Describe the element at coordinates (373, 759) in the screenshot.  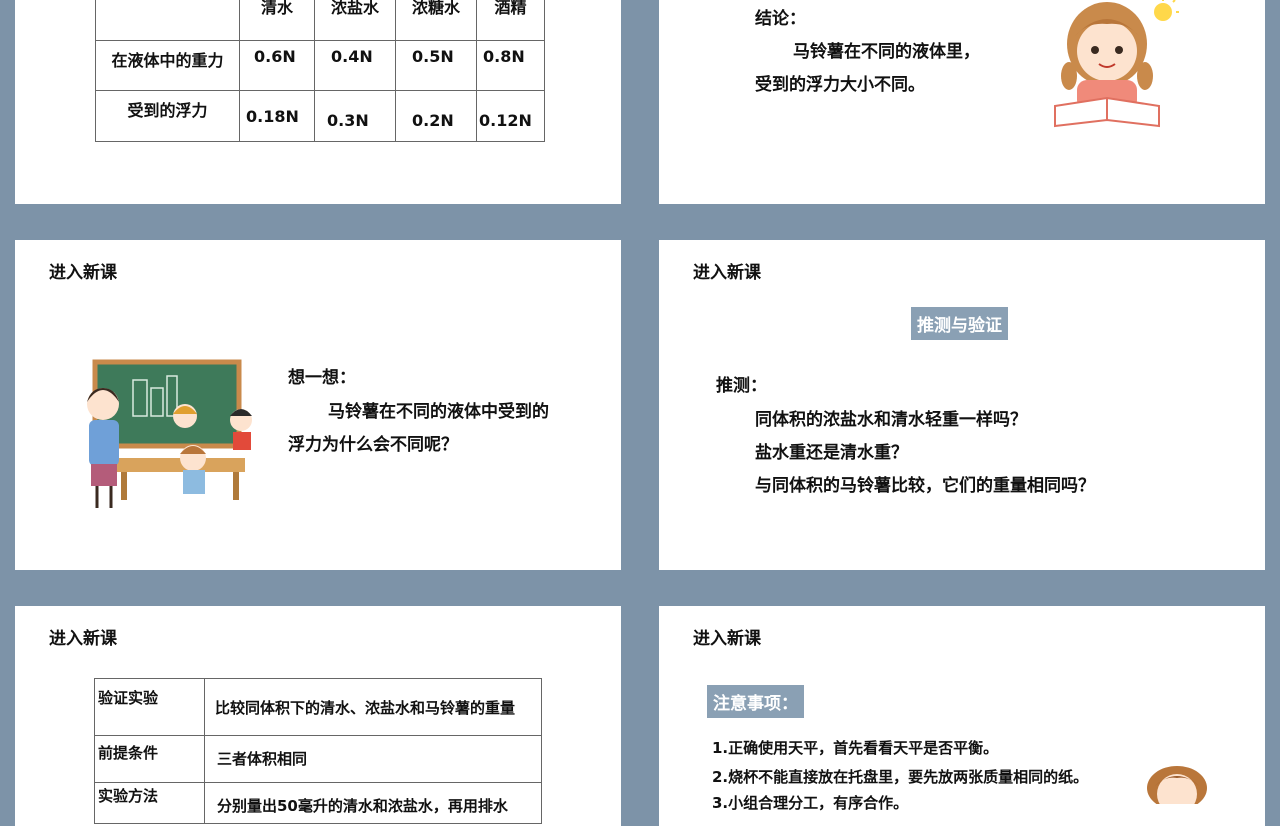
I see `table-cell: 三者体积相同` at that location.